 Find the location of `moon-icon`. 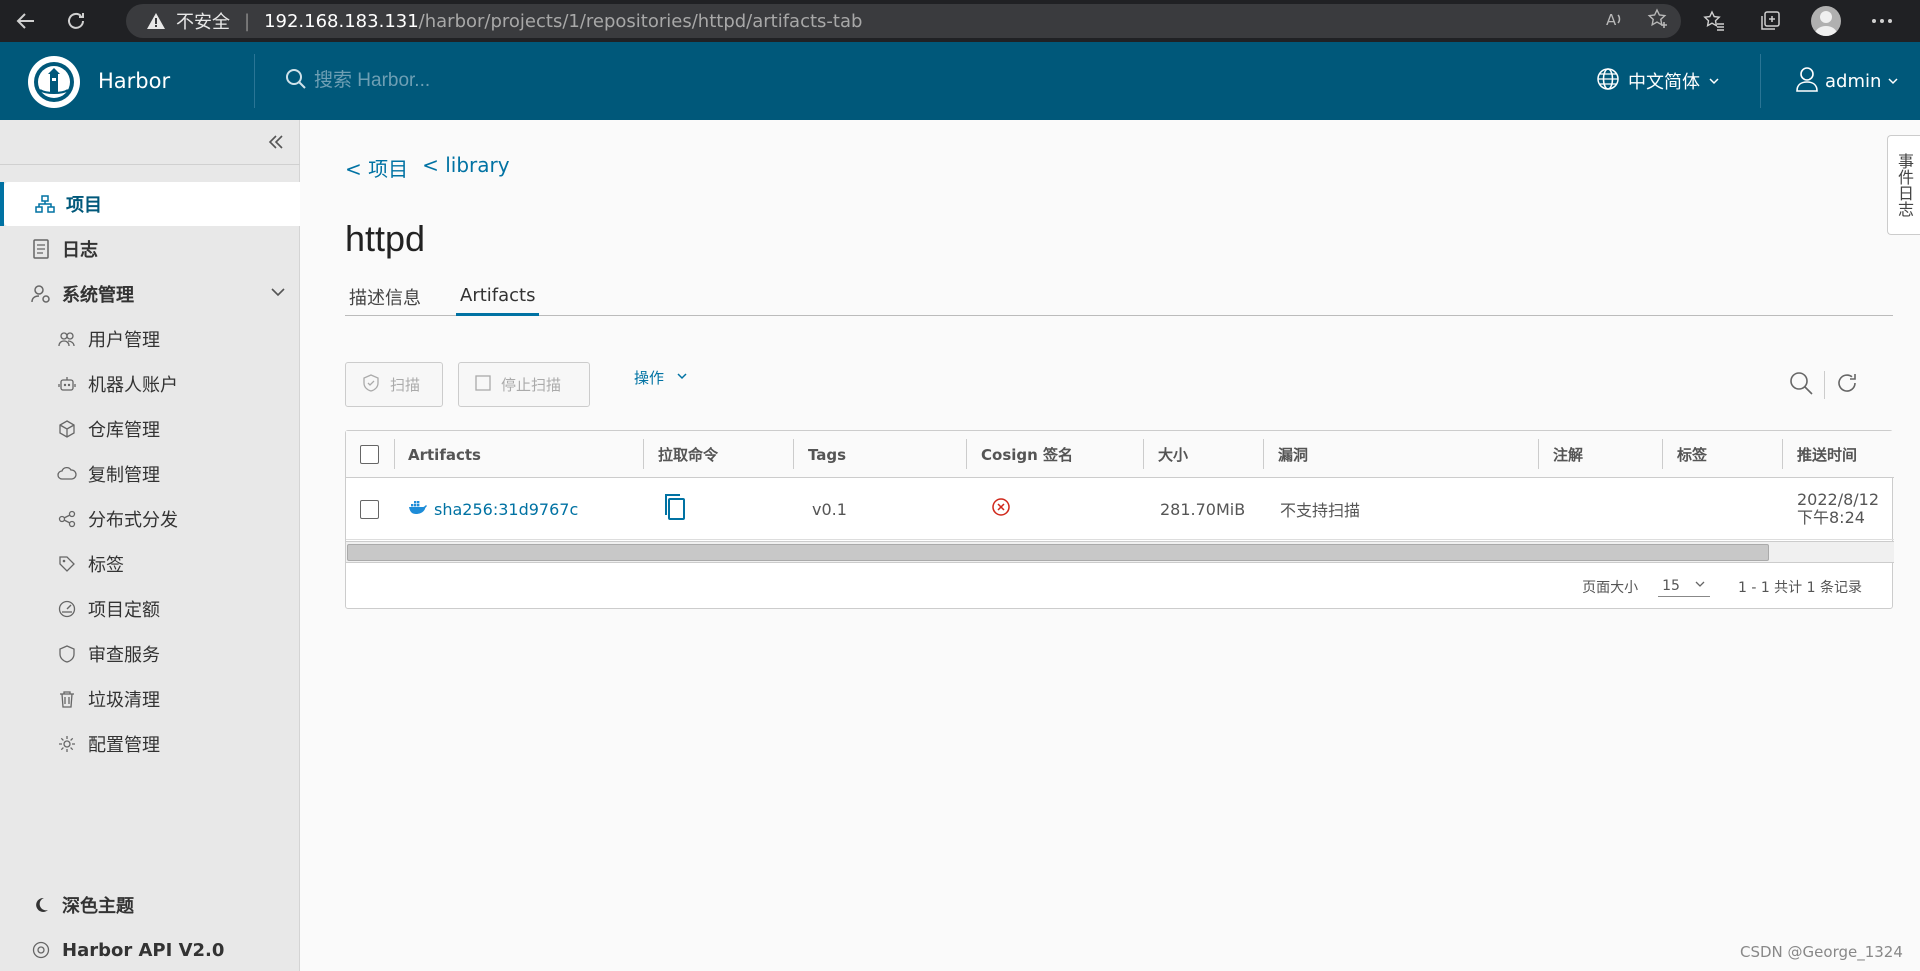

moon-icon is located at coordinates (41, 905).